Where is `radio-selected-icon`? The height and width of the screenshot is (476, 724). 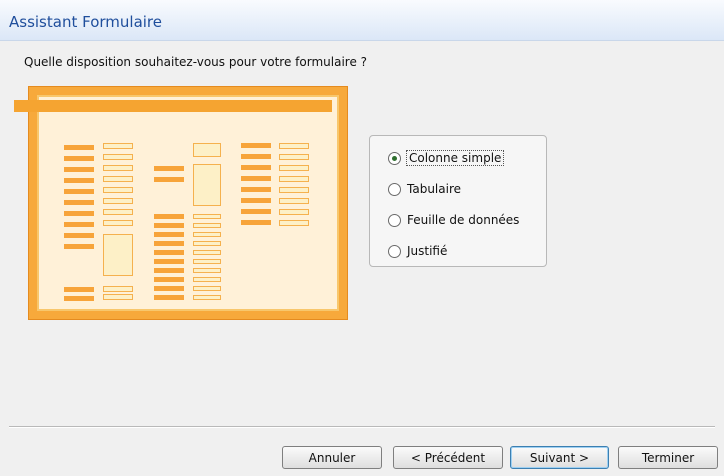
radio-selected-icon is located at coordinates (394, 158).